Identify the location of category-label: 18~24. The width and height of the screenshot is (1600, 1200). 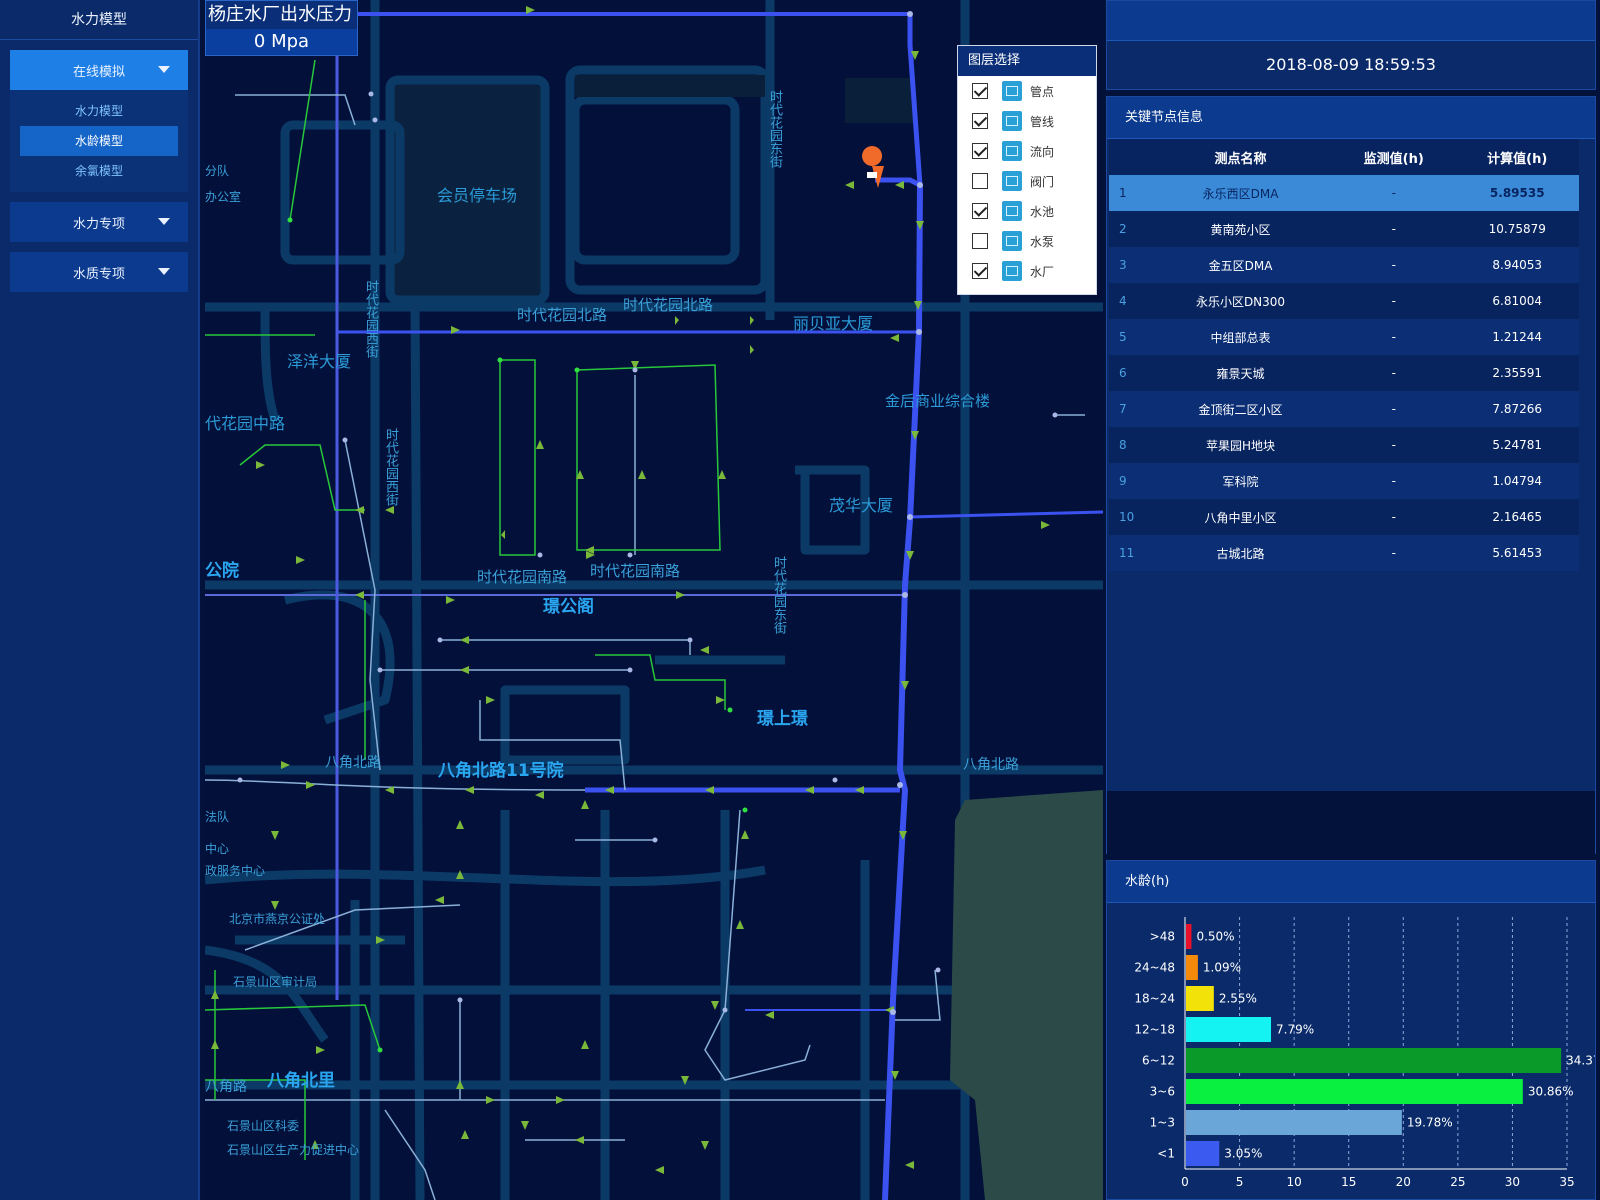
(1154, 999).